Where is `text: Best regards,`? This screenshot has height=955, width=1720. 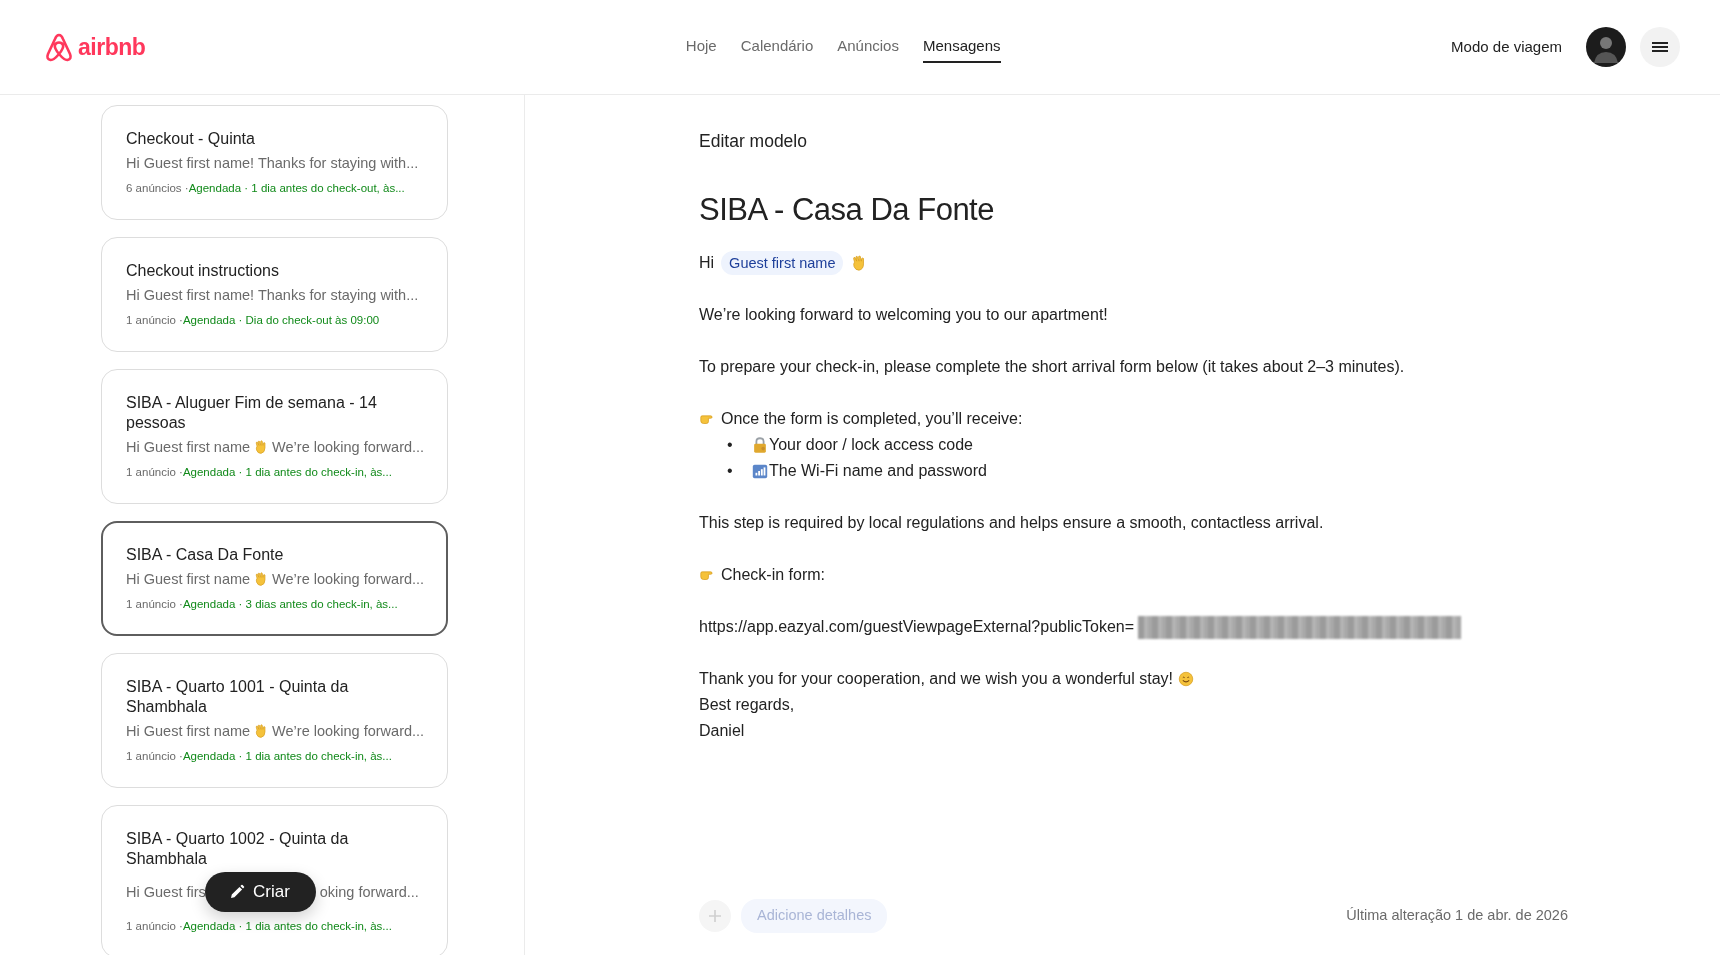
text: Best regards, is located at coordinates (747, 705).